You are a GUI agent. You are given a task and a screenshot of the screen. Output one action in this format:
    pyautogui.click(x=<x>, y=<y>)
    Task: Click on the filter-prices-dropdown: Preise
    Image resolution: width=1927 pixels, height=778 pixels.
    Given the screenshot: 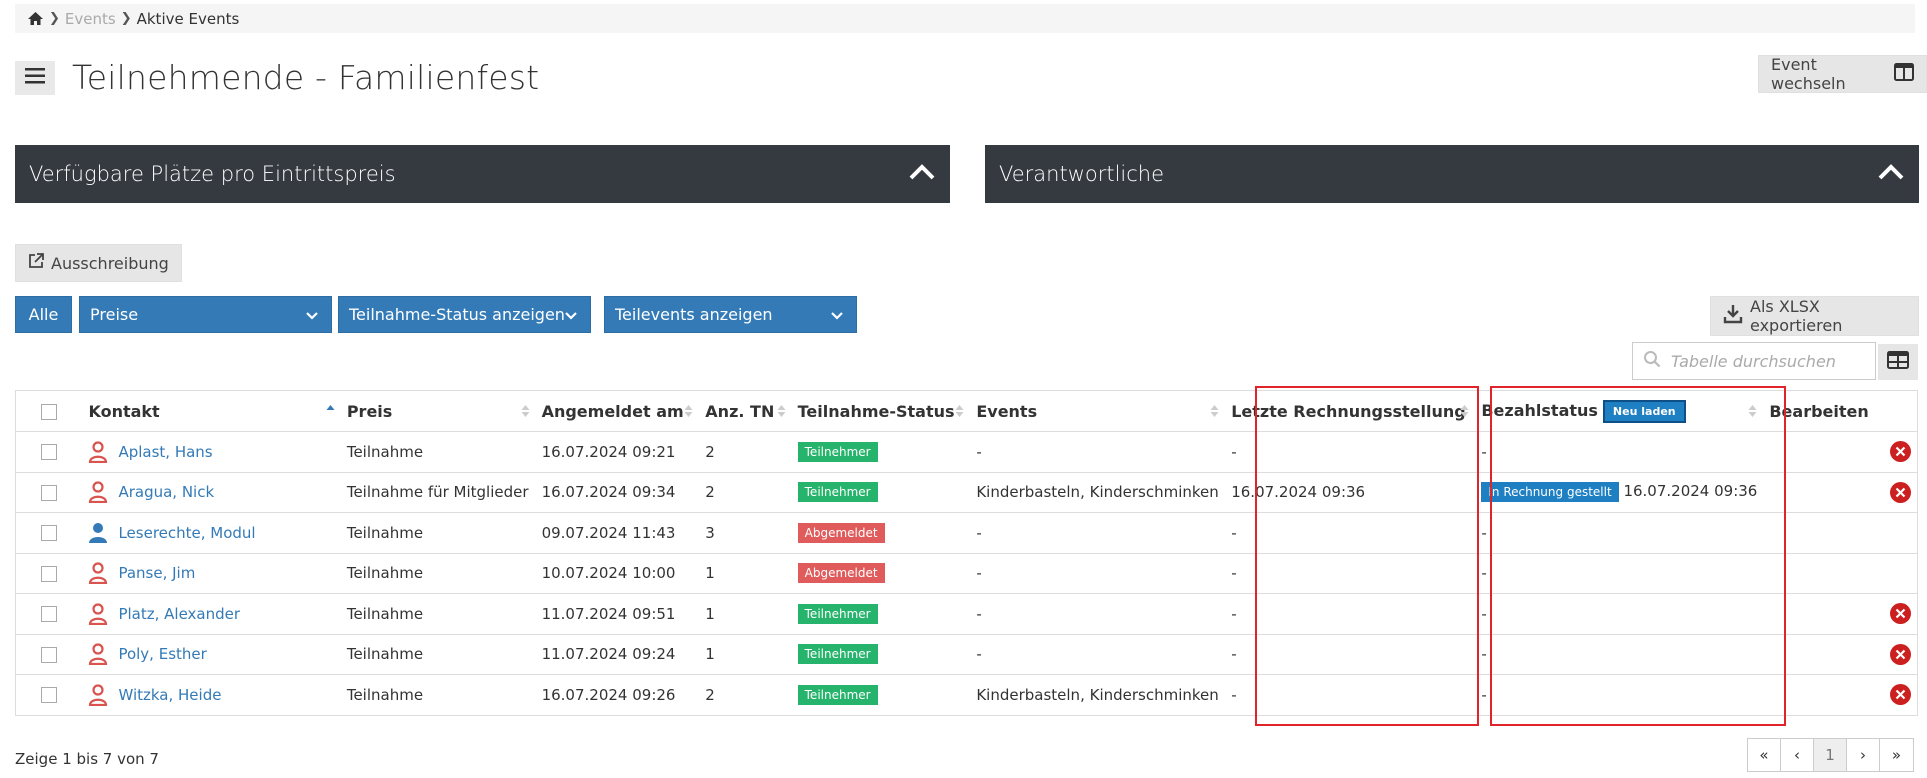 What is the action you would take?
    pyautogui.click(x=205, y=314)
    